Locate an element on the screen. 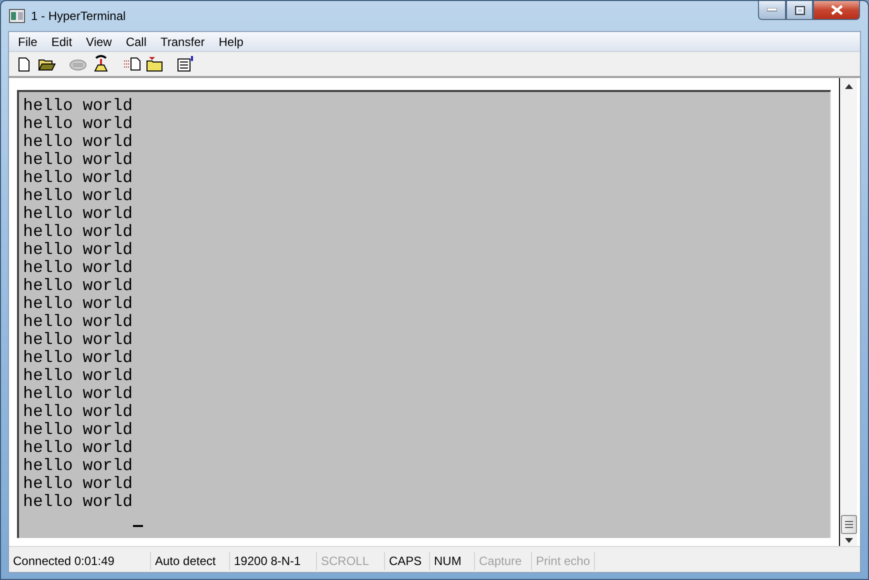 The height and width of the screenshot is (580, 869). status-field: CAPS is located at coordinates (407, 561).